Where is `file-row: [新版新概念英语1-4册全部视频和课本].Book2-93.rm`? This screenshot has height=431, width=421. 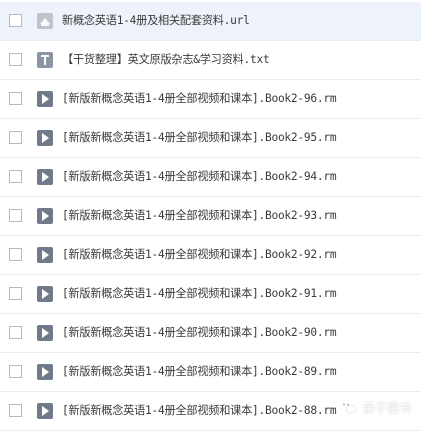 file-row: [新版新概念英语1-4册全部视频和课本].Book2-93.rm is located at coordinates (210, 216).